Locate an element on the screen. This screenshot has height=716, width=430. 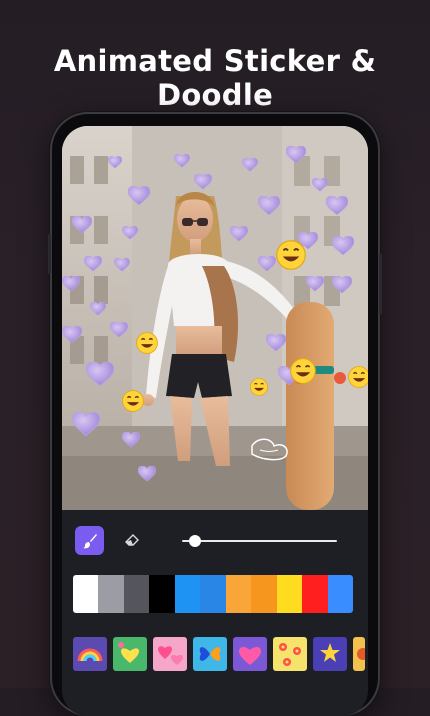
brush-icon is located at coordinates (89, 540).